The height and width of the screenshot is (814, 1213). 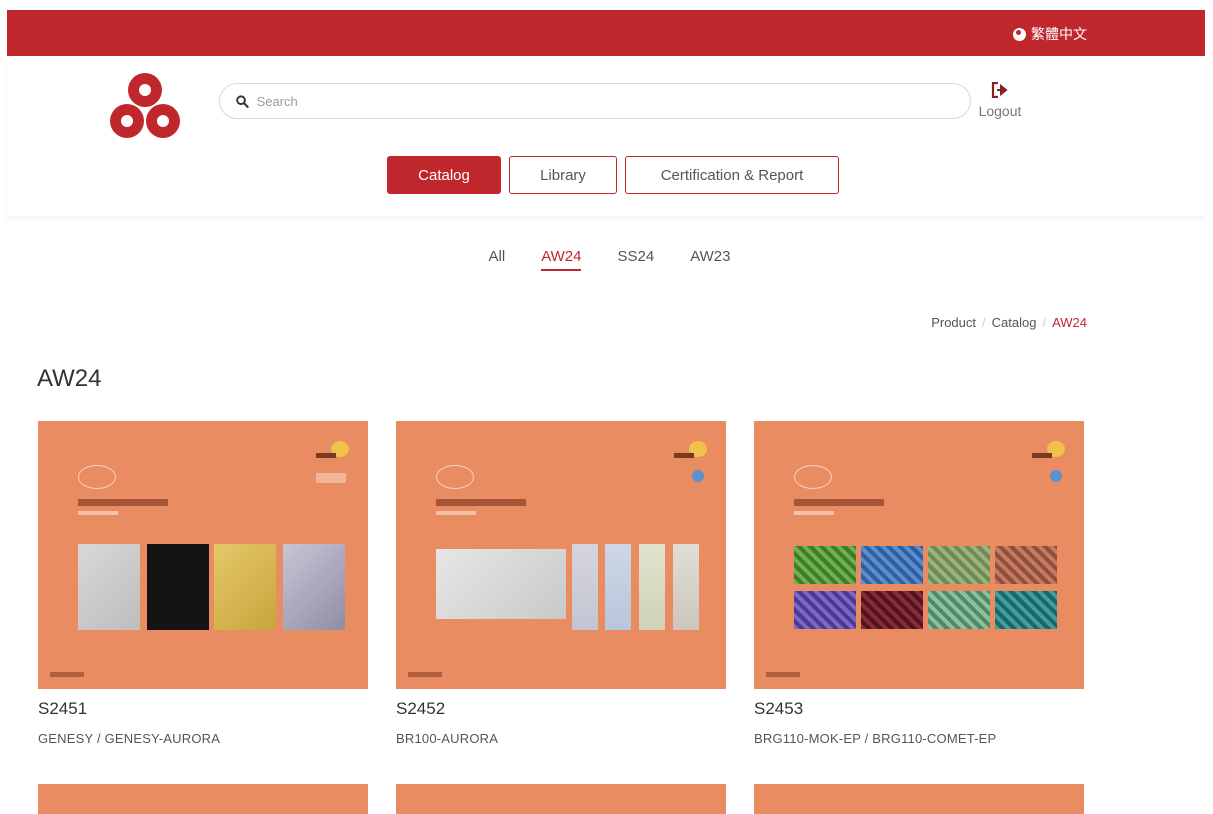 What do you see at coordinates (1000, 111) in the screenshot?
I see `logout-label: Logout` at bounding box center [1000, 111].